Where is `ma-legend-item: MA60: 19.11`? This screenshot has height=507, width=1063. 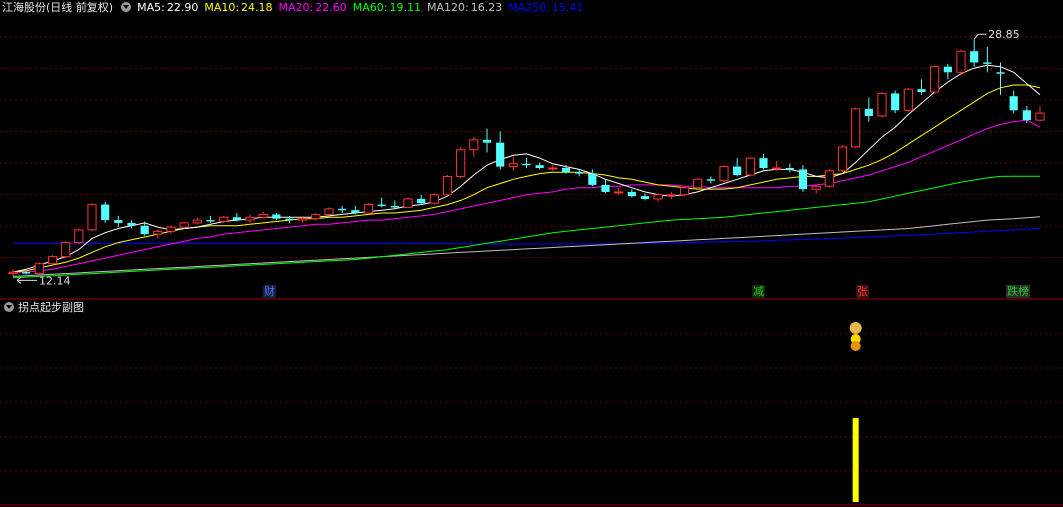
ma-legend-item: MA60: 19.11 is located at coordinates (387, 7).